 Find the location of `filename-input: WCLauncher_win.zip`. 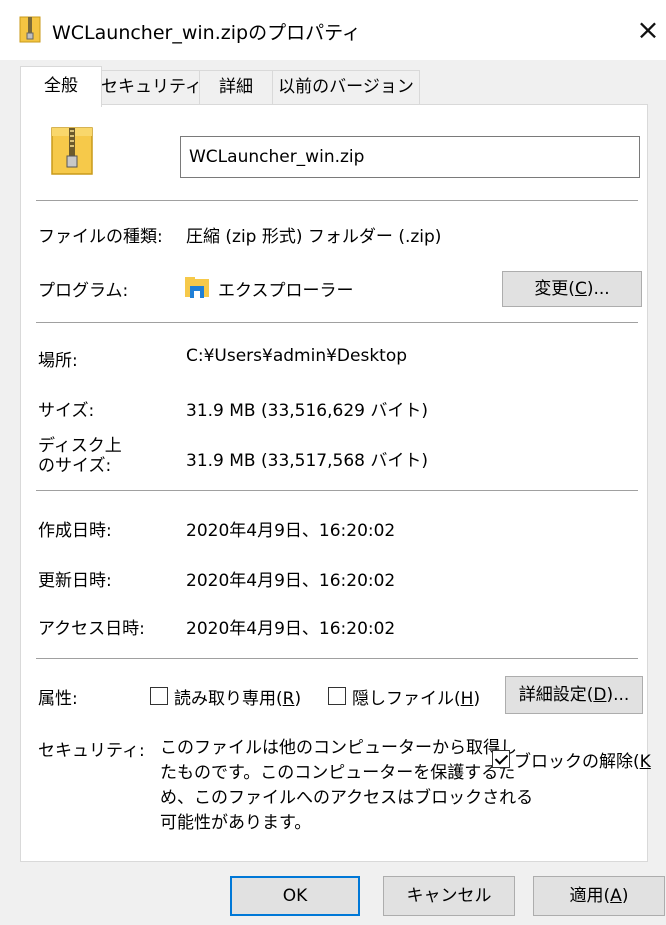

filename-input: WCLauncher_win.zip is located at coordinates (410, 157).